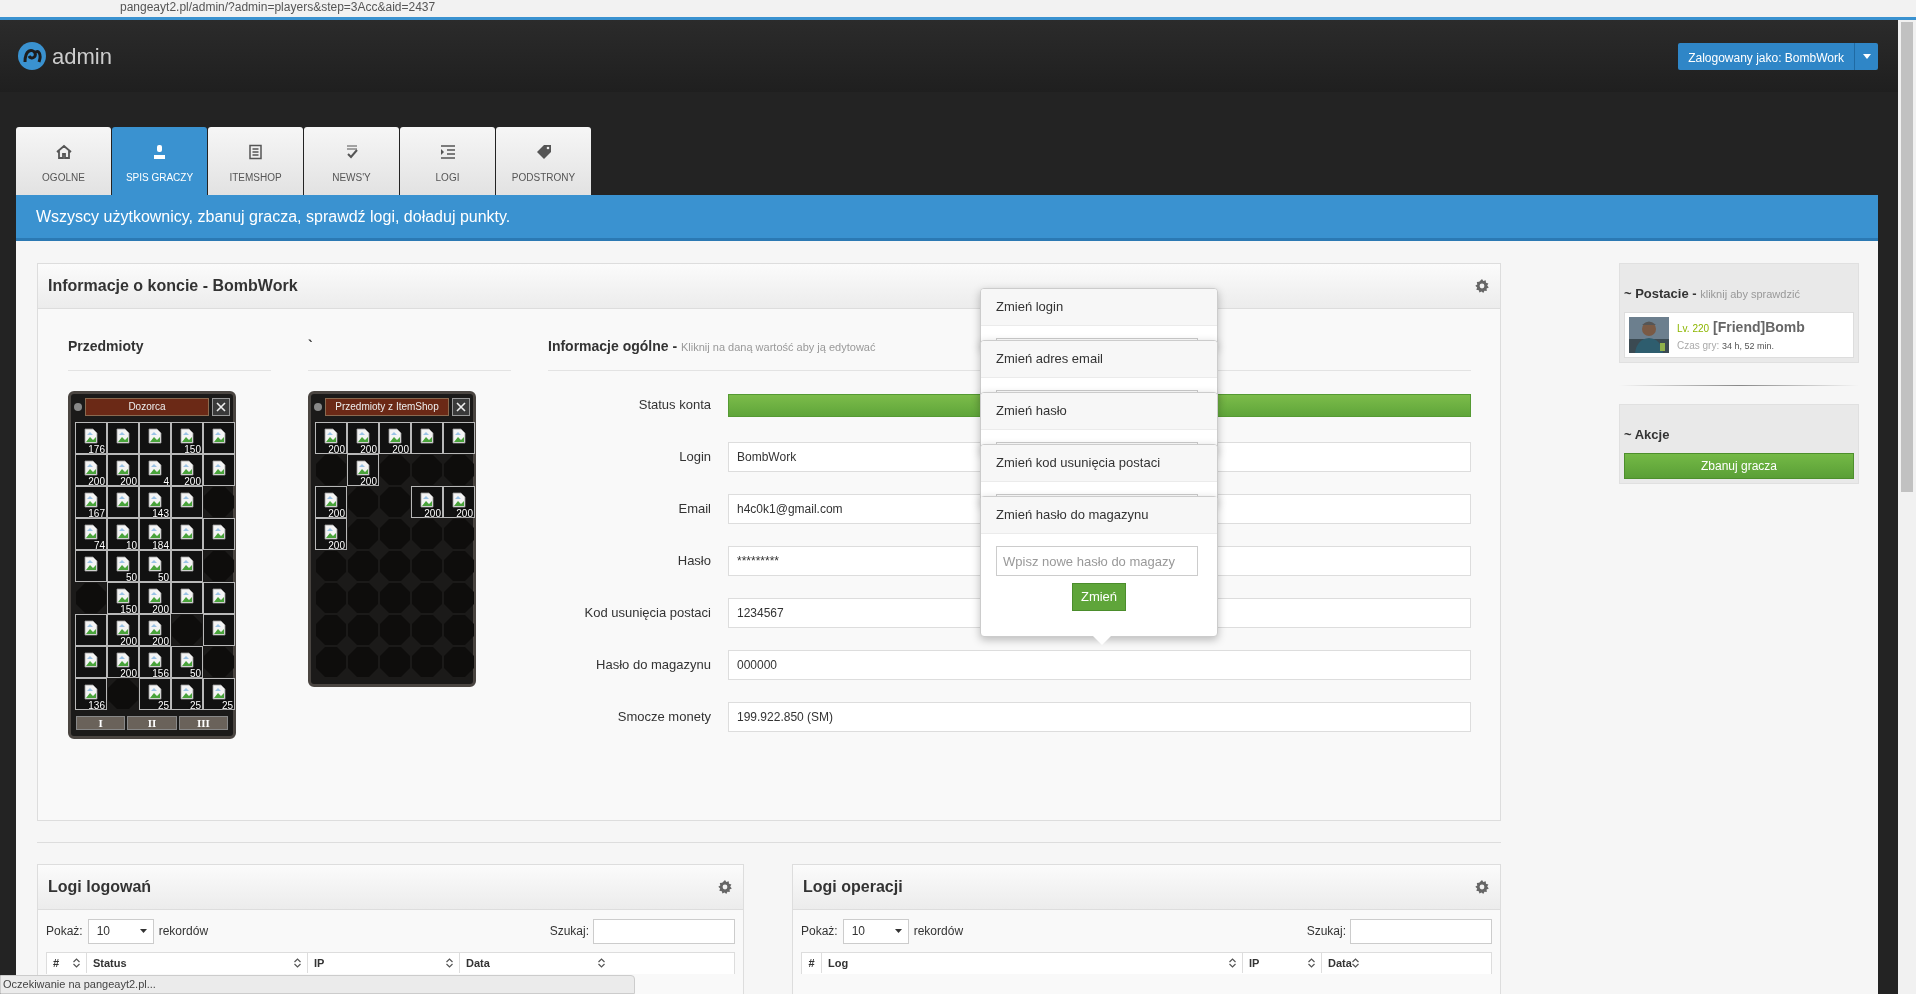 Image resolution: width=1916 pixels, height=994 pixels. I want to click on play-time: Czas gry: 34 h, 52 min., so click(1726, 345).